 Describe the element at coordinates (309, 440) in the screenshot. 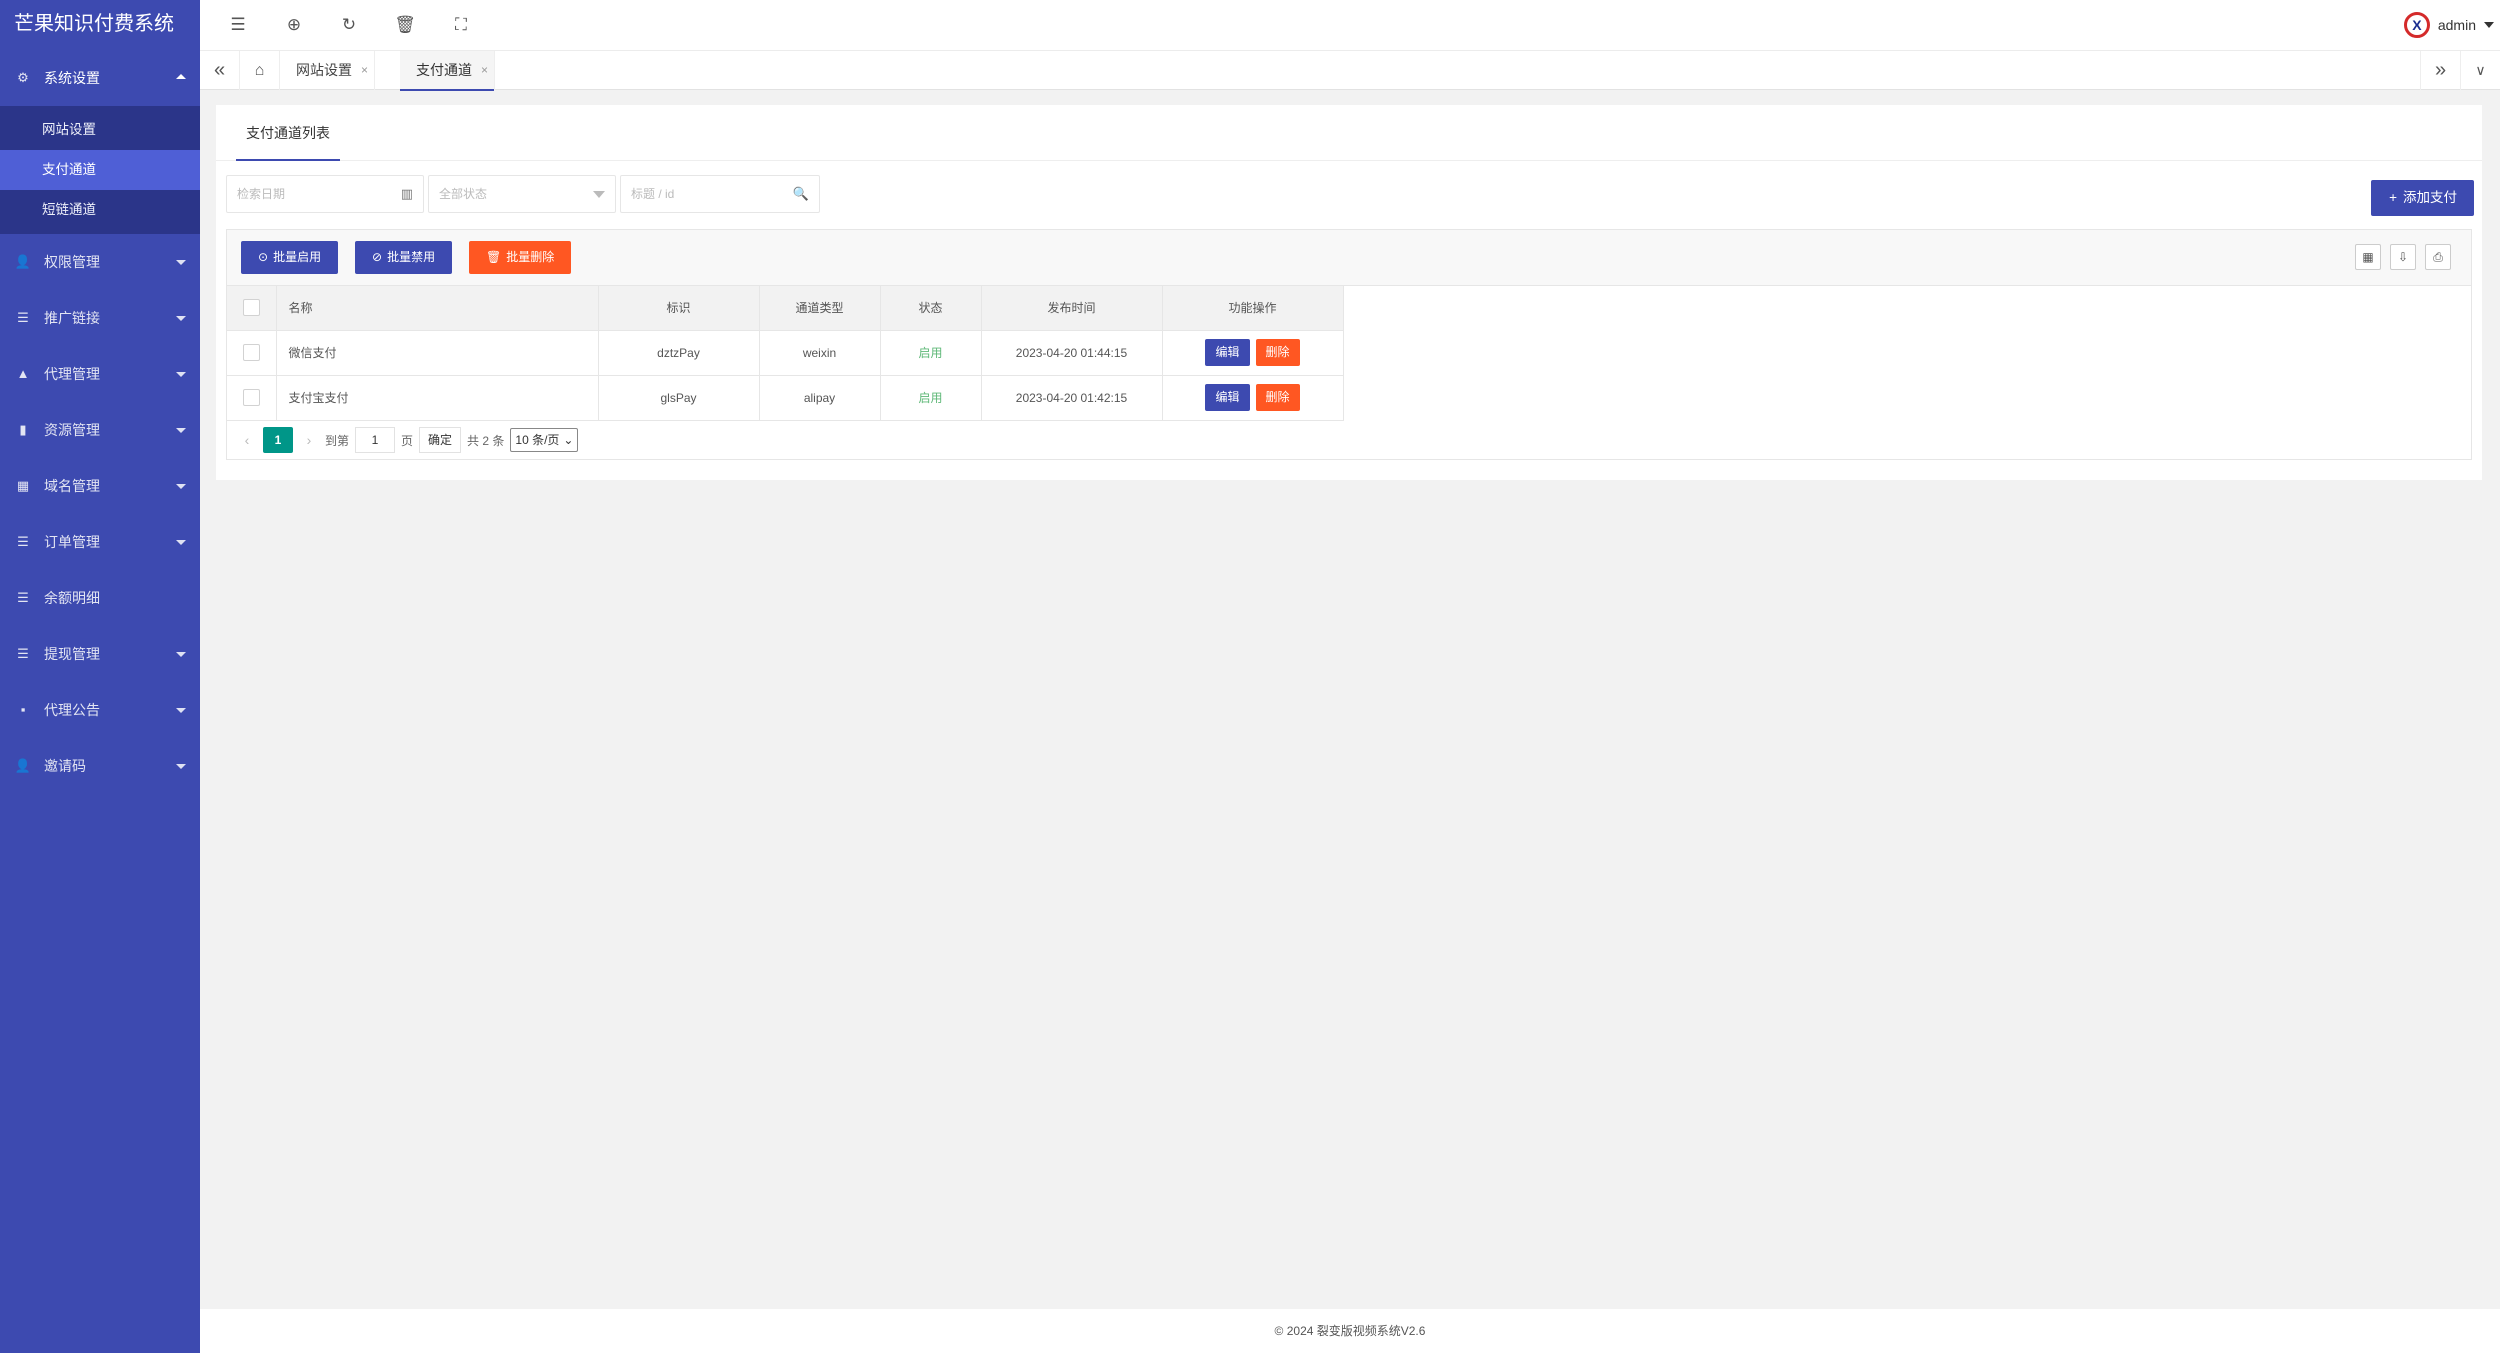

I see `next-page-icon: ›` at that location.